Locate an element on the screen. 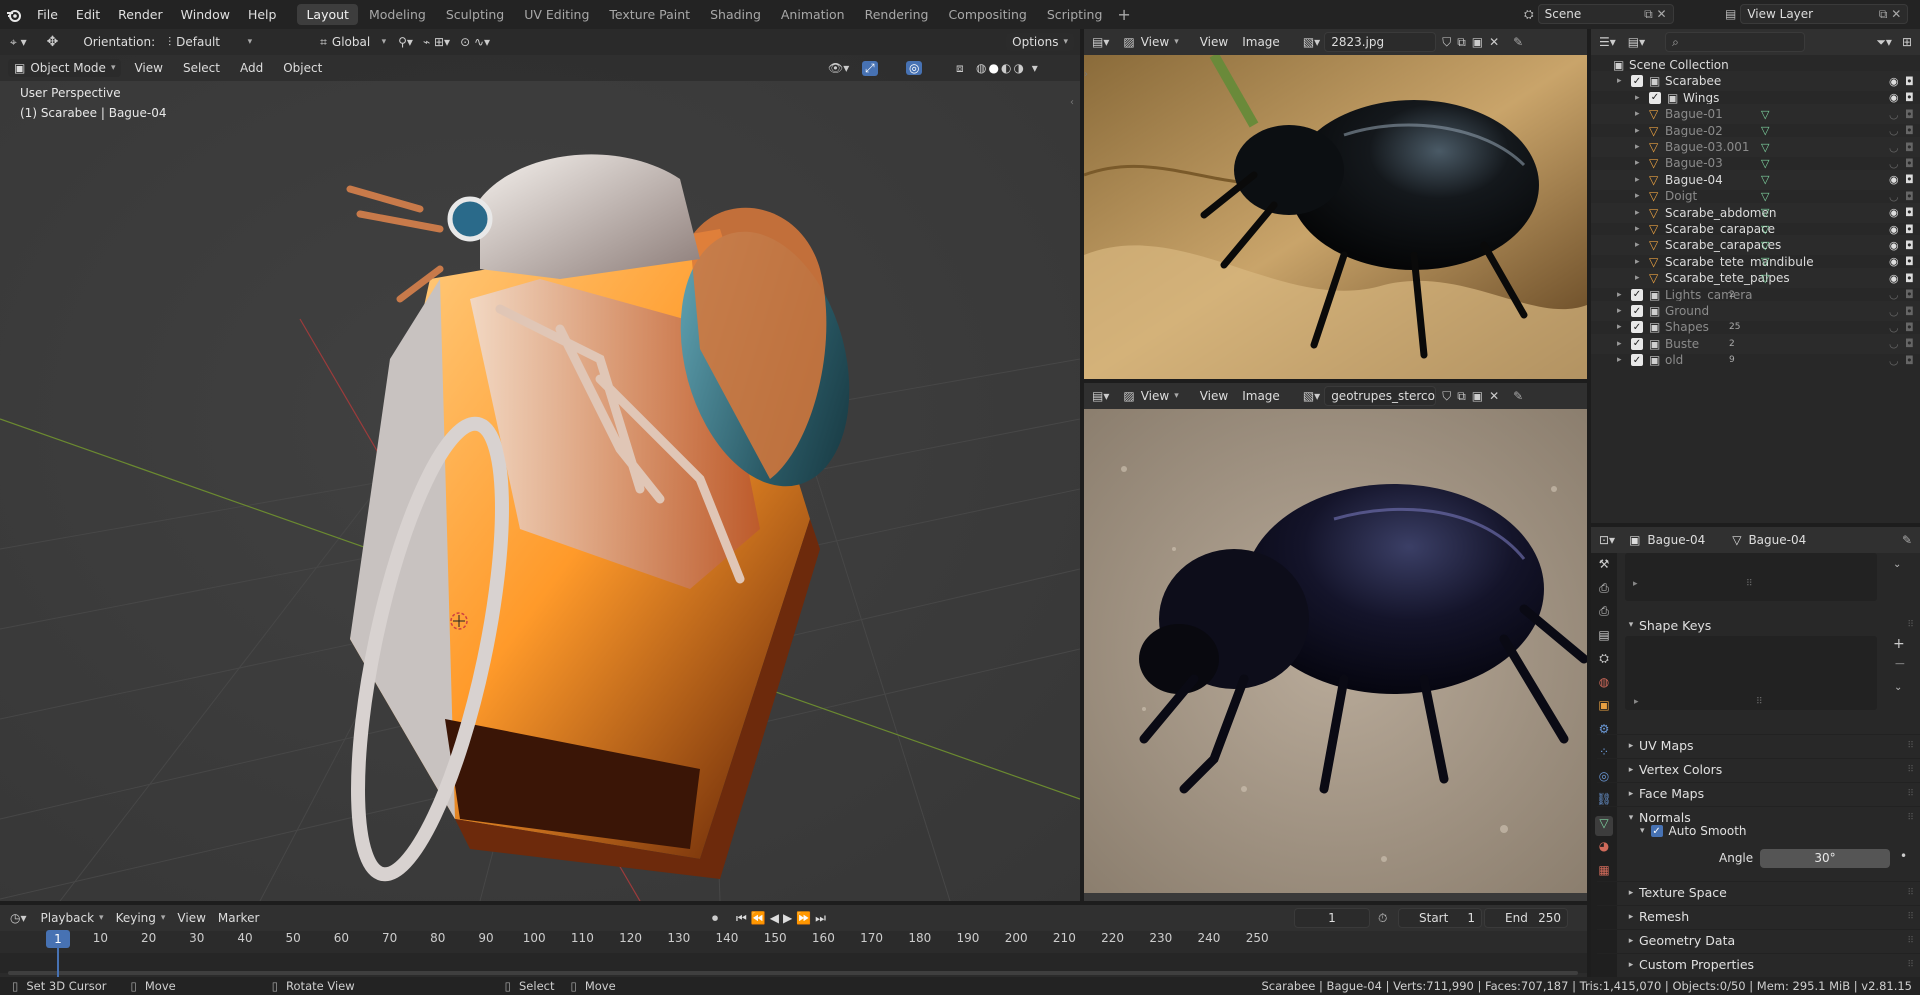 This screenshot has width=1920, height=995. workspace-tab-shading: Shading is located at coordinates (735, 14).